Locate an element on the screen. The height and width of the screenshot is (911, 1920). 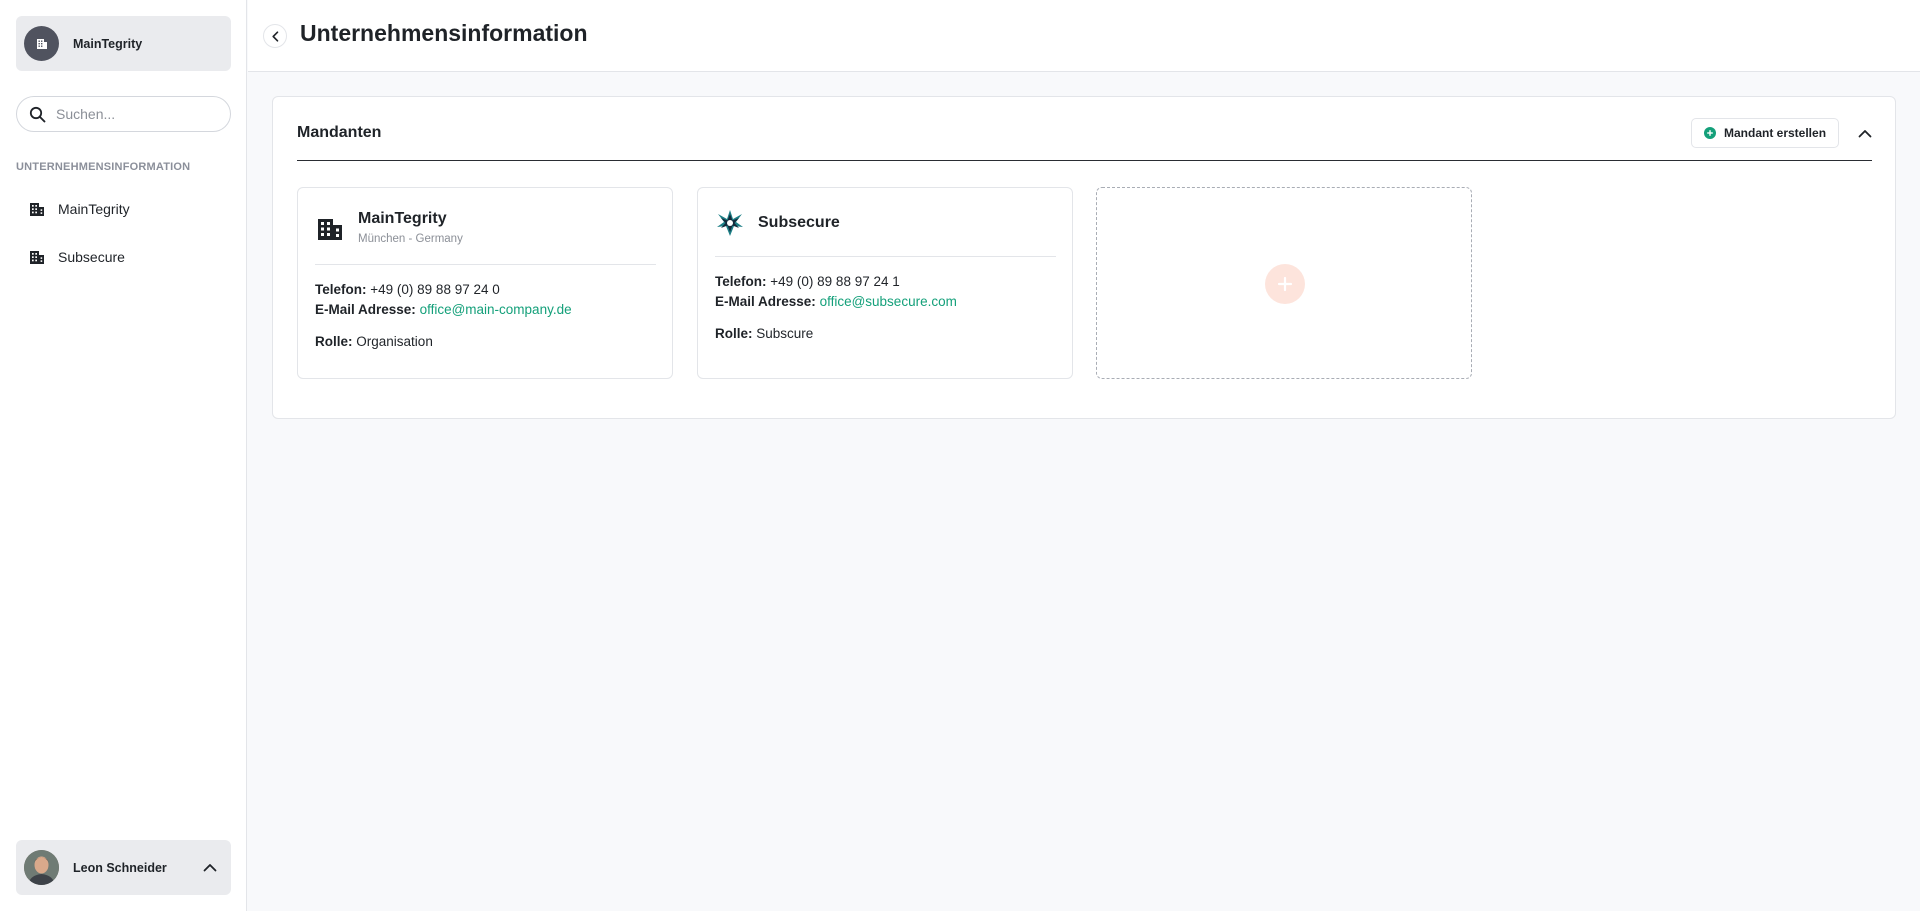
email-link: office@main-company.de is located at coordinates (496, 309).